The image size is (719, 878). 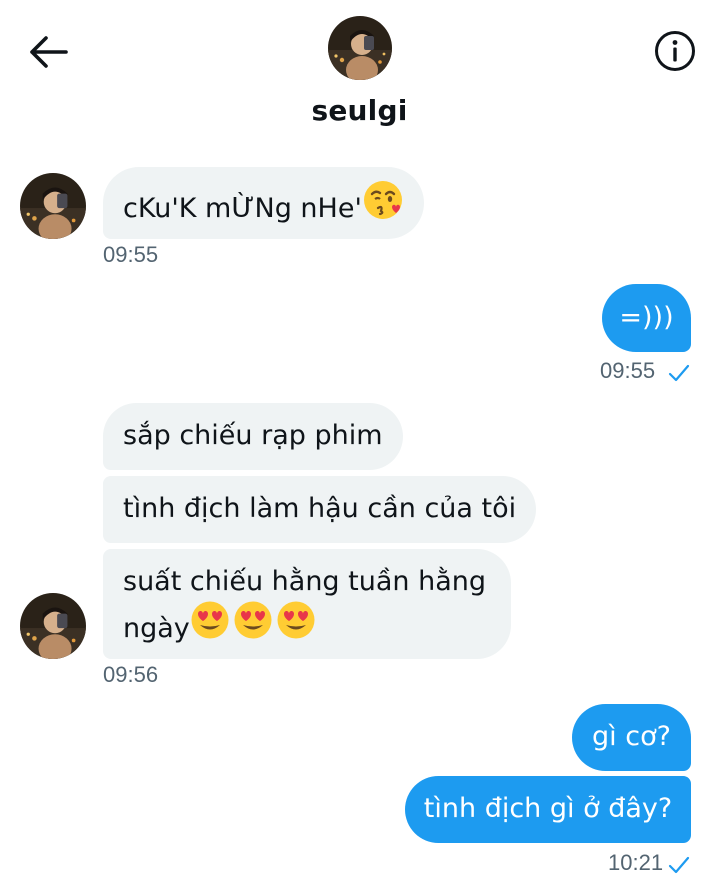 I want to click on conversation-name: seulgi, so click(x=359, y=110).